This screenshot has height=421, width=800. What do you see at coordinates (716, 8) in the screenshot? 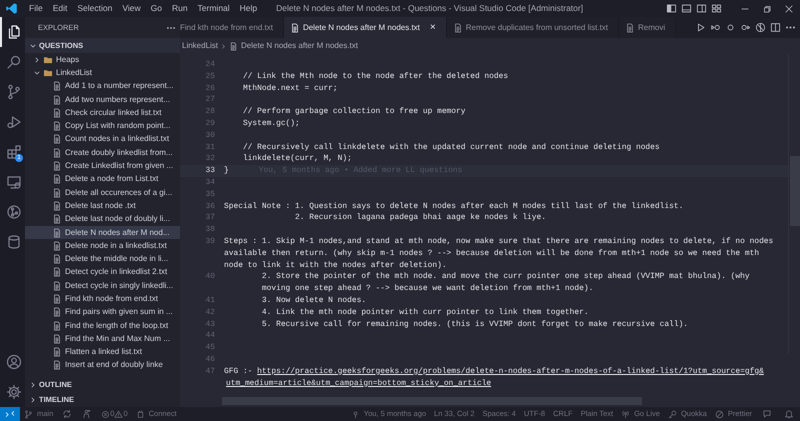
I see `grid-layout-icon` at bounding box center [716, 8].